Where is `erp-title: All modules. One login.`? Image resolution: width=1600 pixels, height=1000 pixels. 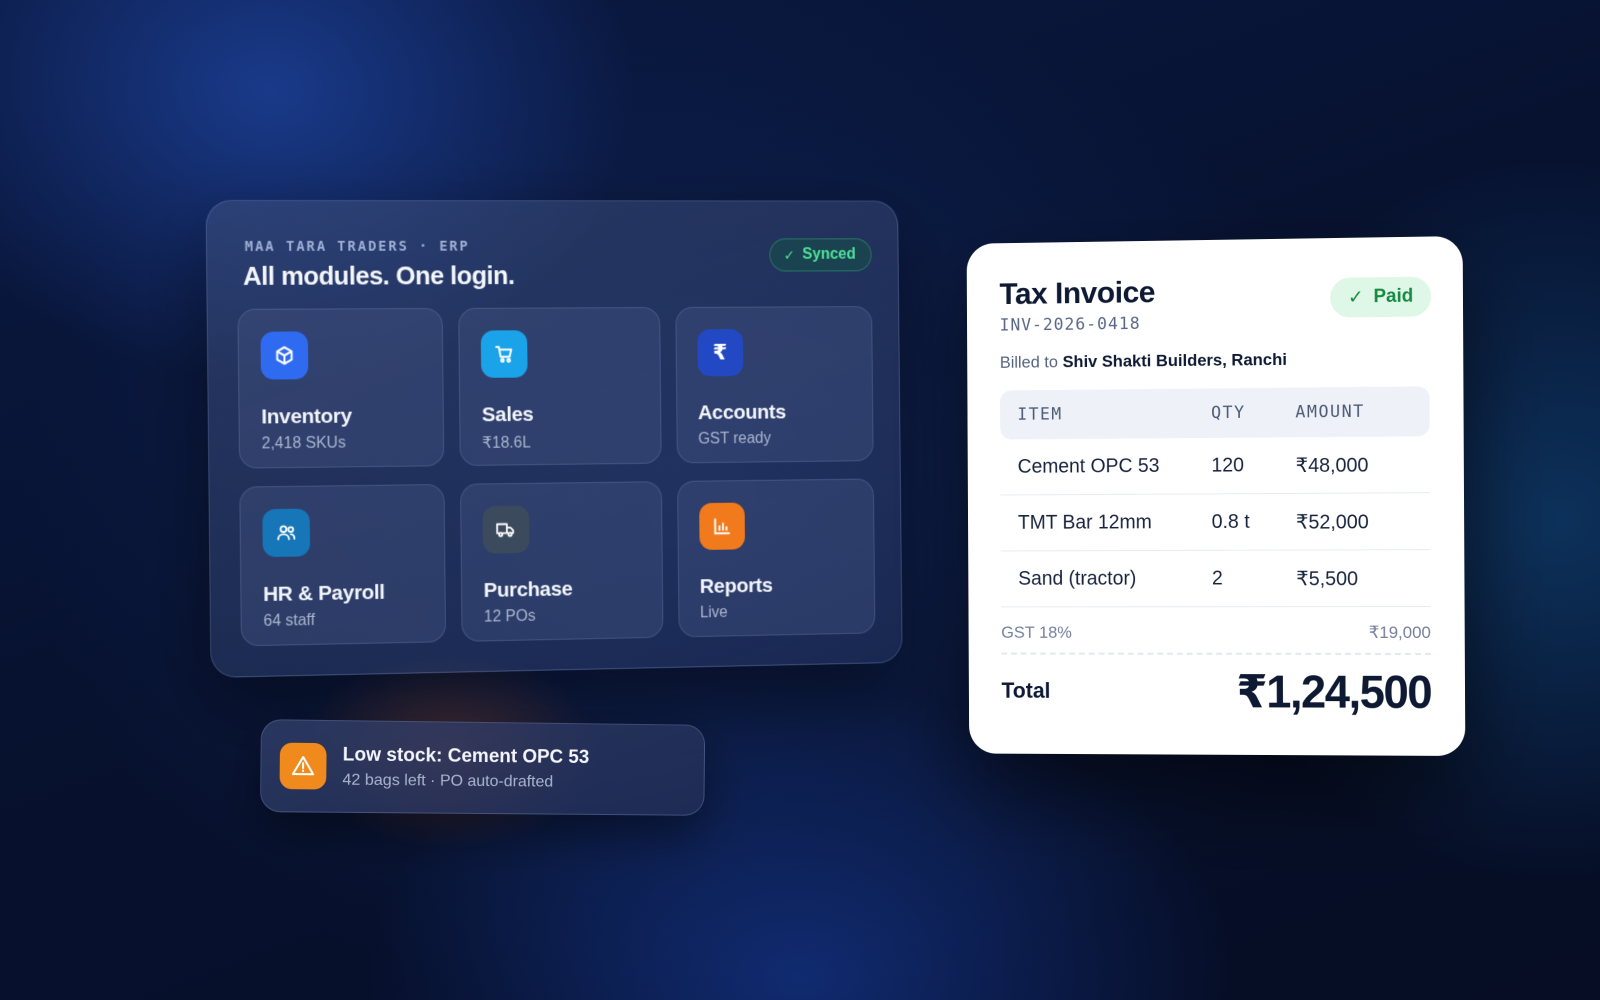 erp-title: All modules. One login. is located at coordinates (378, 275).